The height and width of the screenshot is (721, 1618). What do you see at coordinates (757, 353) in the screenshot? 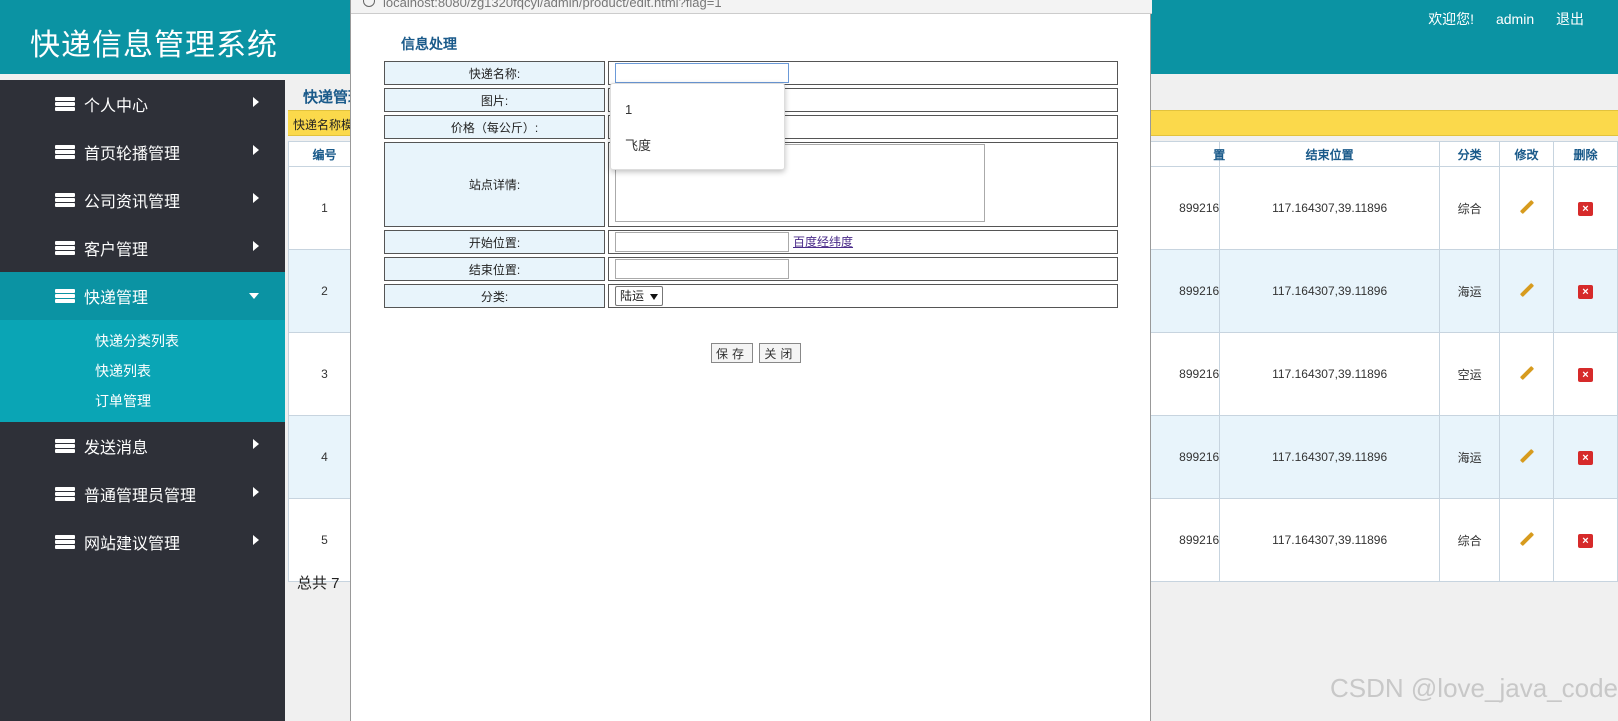
I see `form-buttons: 保存 关闭` at bounding box center [757, 353].